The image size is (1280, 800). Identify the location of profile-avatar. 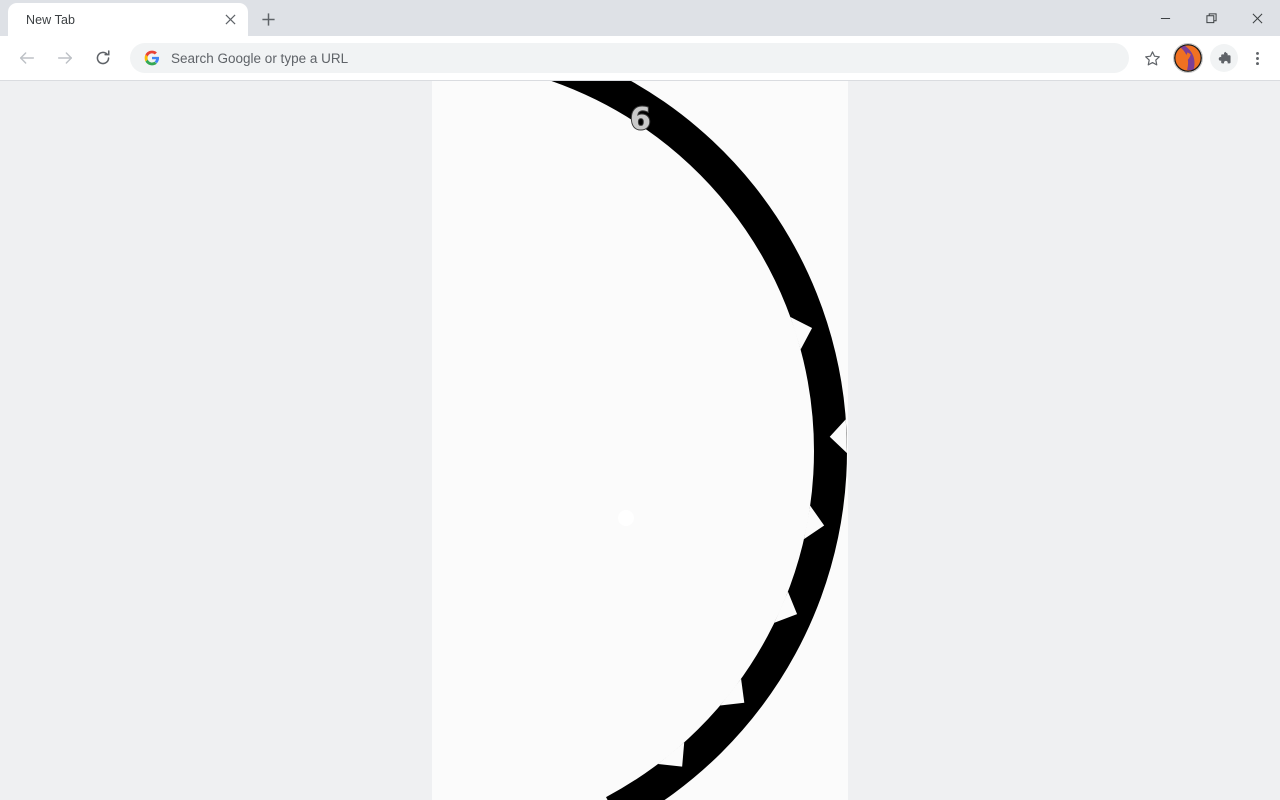
(1188, 58).